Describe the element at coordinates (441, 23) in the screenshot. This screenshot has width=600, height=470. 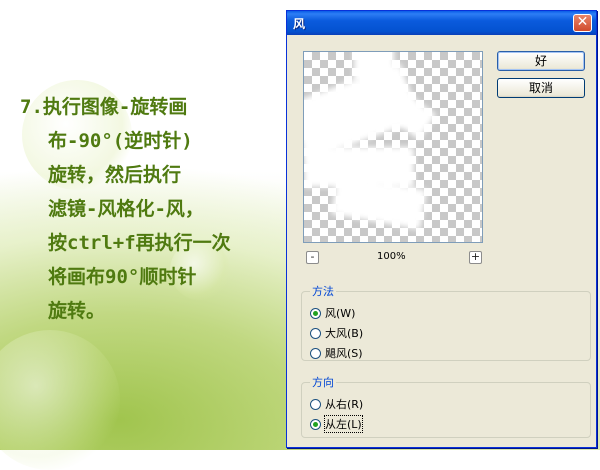
I see `dialog-titlebar: 风 ✕` at that location.